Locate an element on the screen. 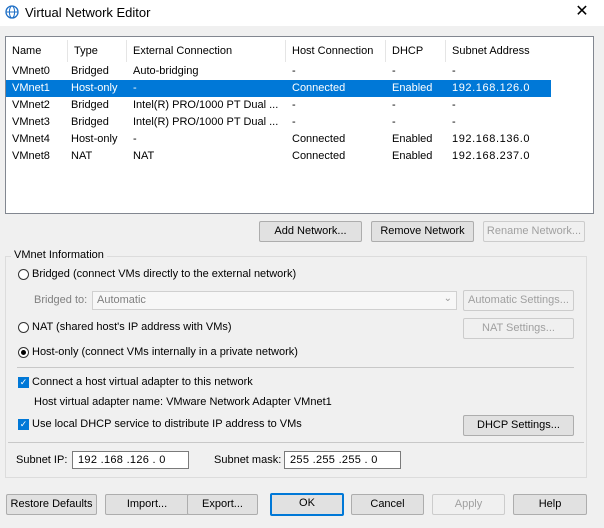 The width and height of the screenshot is (604, 528). subnet-ip-input: 192 .168 .126 . 0 is located at coordinates (130, 460).